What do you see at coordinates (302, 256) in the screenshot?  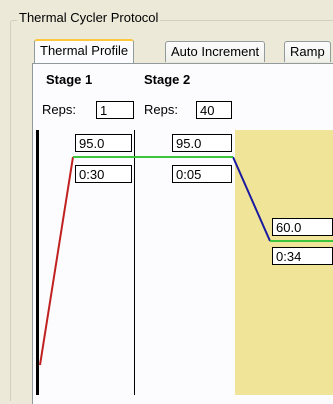 I see `stage-2-step-2-time: 0:34` at bounding box center [302, 256].